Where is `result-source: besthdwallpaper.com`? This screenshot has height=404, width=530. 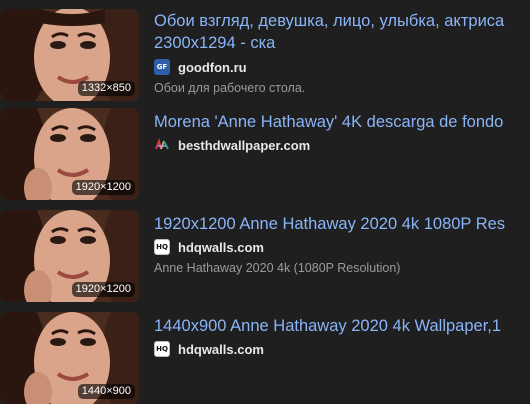
result-source: besthdwallpaper.com is located at coordinates (232, 145).